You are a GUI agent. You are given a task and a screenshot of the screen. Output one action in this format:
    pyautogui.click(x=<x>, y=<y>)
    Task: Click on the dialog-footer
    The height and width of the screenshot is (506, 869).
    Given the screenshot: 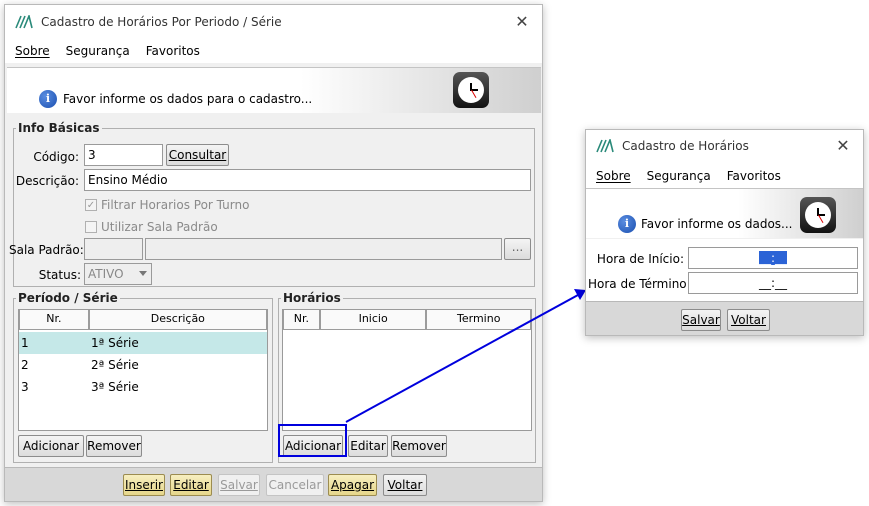 What is the action you would take?
    pyautogui.click(x=724, y=318)
    